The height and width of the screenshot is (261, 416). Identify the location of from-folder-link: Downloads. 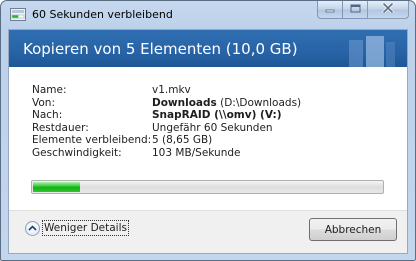
(184, 103).